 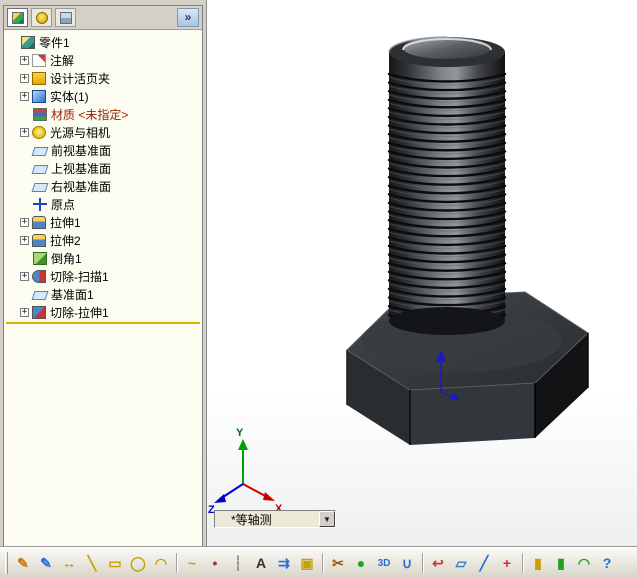 I want to click on tree-item-annotations: + 注解, so click(x=103, y=60).